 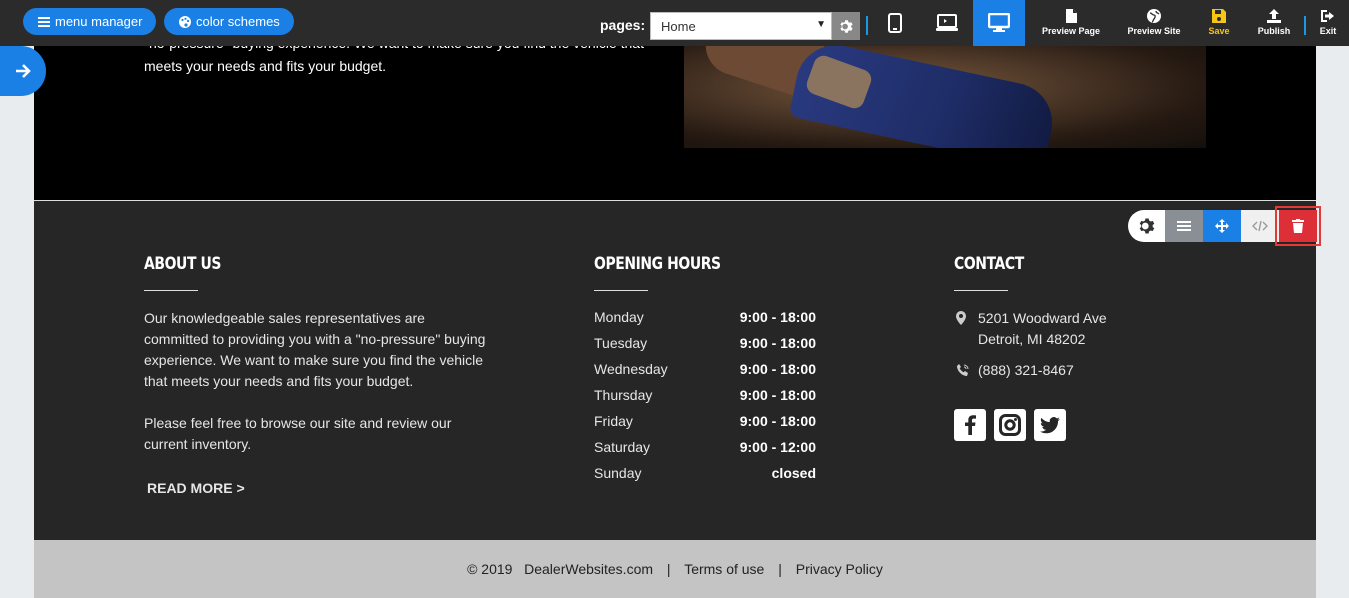 I want to click on desktop-icon, so click(x=999, y=22).